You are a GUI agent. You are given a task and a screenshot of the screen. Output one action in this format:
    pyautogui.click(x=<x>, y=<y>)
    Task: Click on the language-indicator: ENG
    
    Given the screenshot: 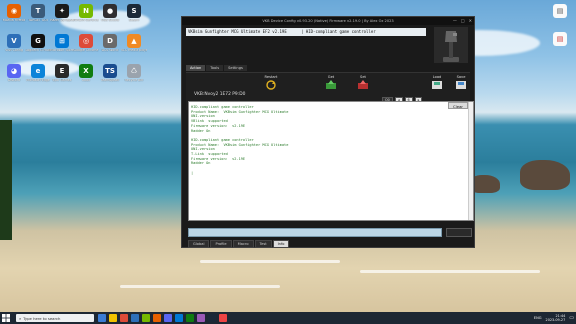 What is the action you would take?
    pyautogui.click(x=538, y=318)
    